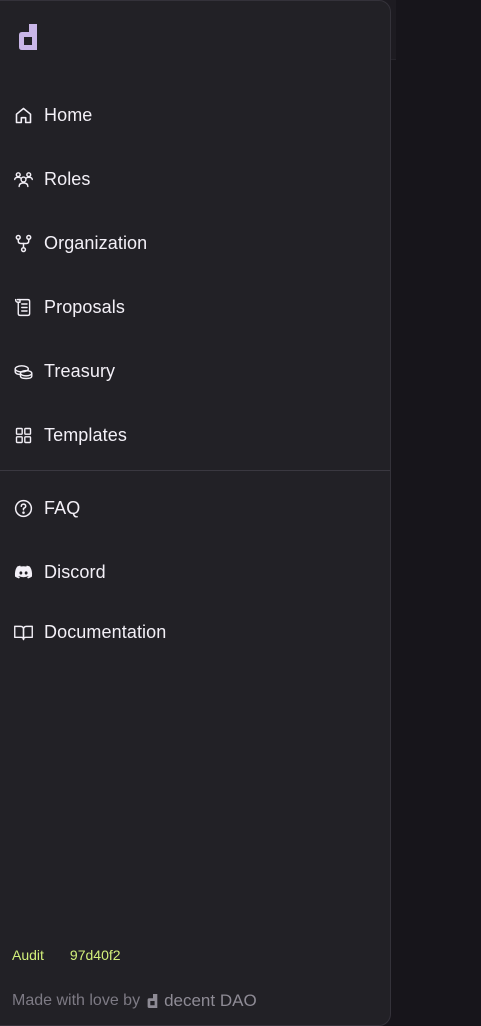 This screenshot has width=481, height=1026. Describe the element at coordinates (23, 371) in the screenshot. I see `coins-icon` at that location.